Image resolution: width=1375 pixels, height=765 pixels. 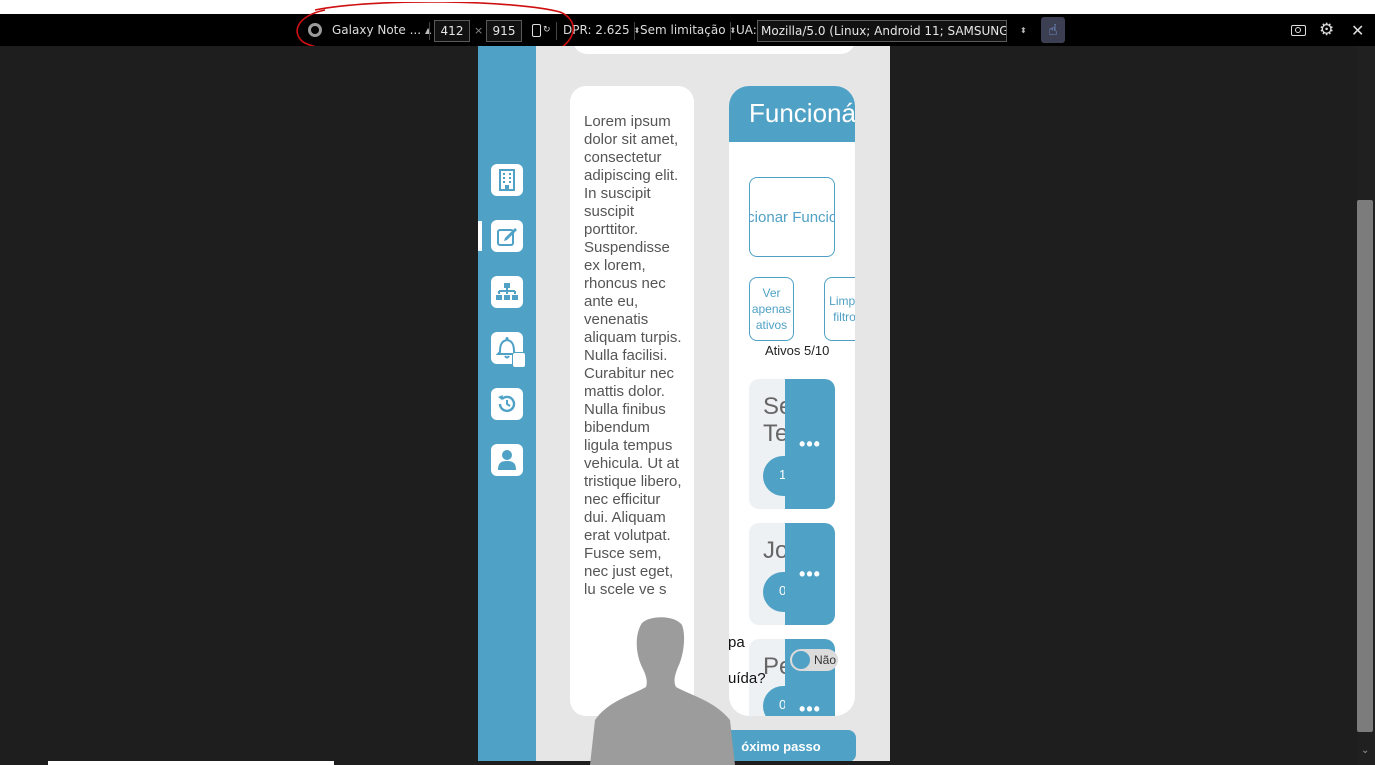 I want to click on employees-header: Funcionários, so click(x=792, y=114).